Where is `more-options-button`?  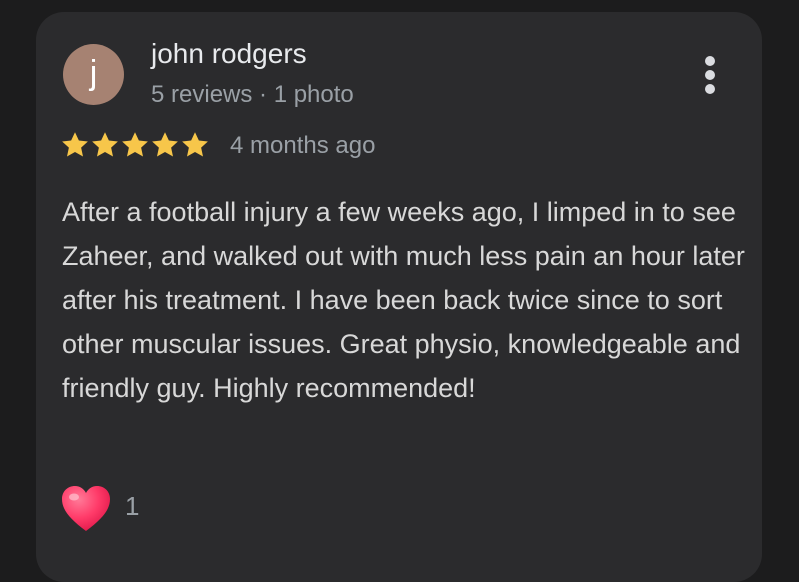 more-options-button is located at coordinates (710, 75).